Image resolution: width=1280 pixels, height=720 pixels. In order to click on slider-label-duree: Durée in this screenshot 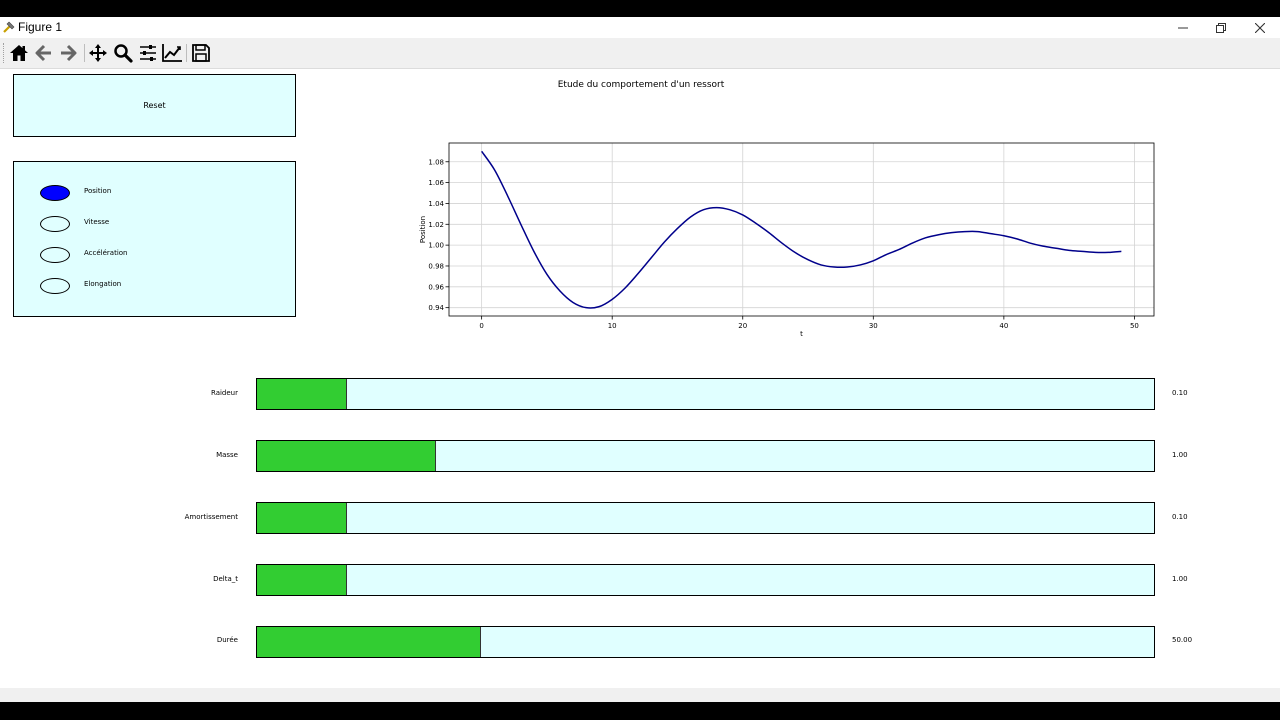, I will do `click(227, 640)`.